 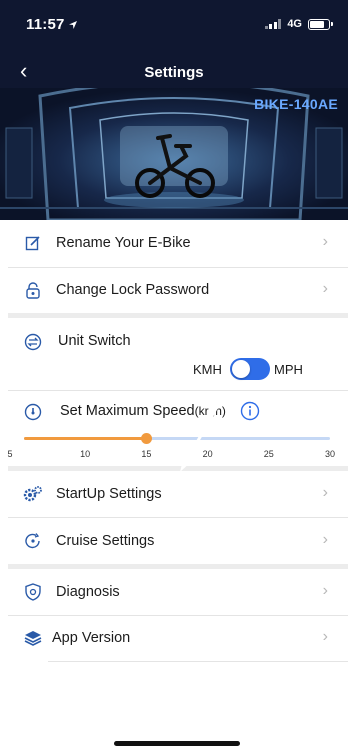 I want to click on app-version-row: App Version ›, so click(x=178, y=638).